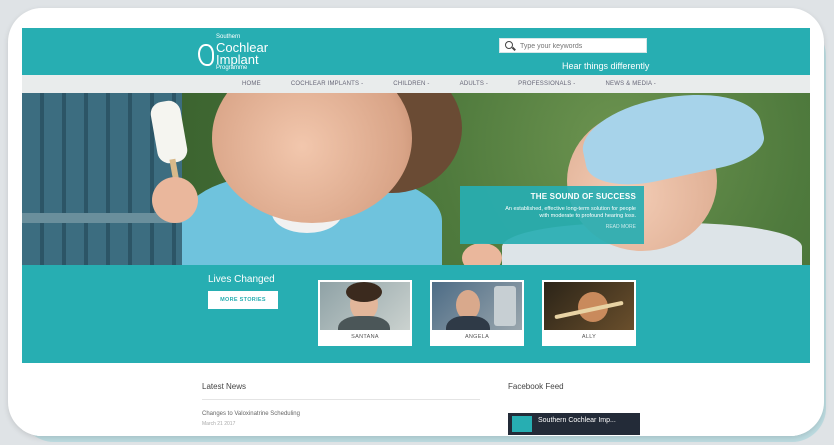 The image size is (834, 445). I want to click on story-name: SANTANA, so click(365, 337).